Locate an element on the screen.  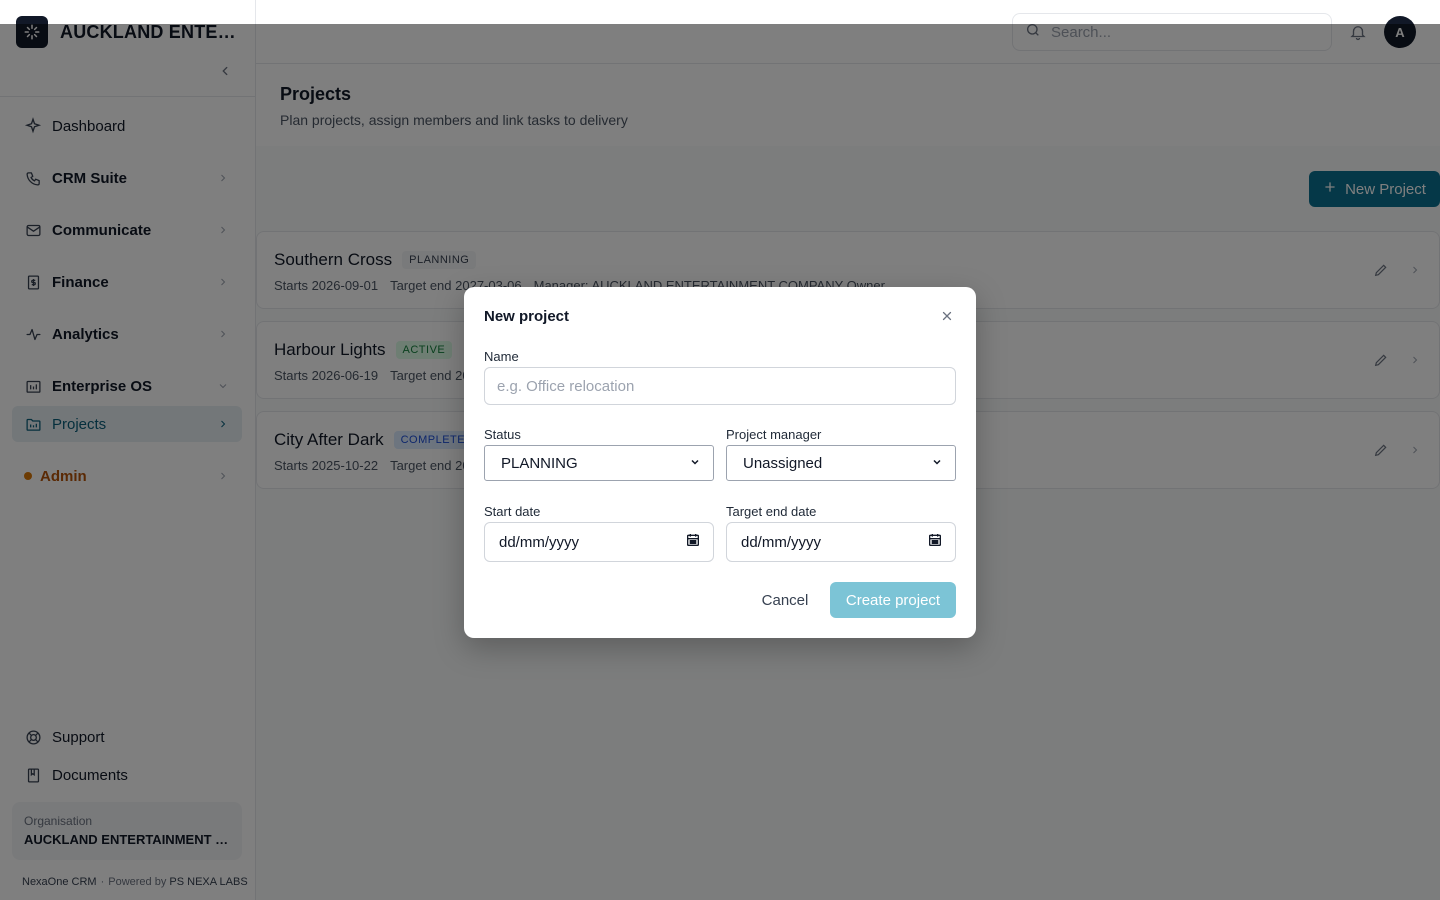
create-project-button: Create project is located at coordinates (893, 600).